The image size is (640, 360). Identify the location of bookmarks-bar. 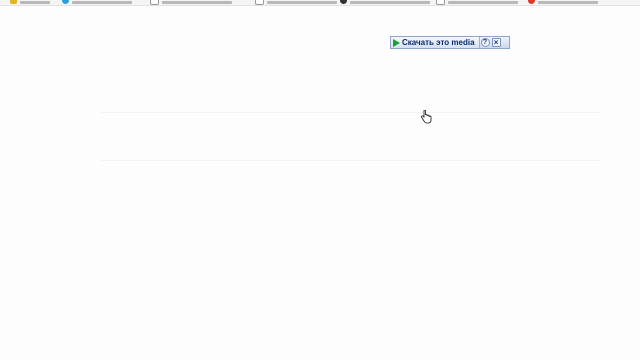
(320, 3).